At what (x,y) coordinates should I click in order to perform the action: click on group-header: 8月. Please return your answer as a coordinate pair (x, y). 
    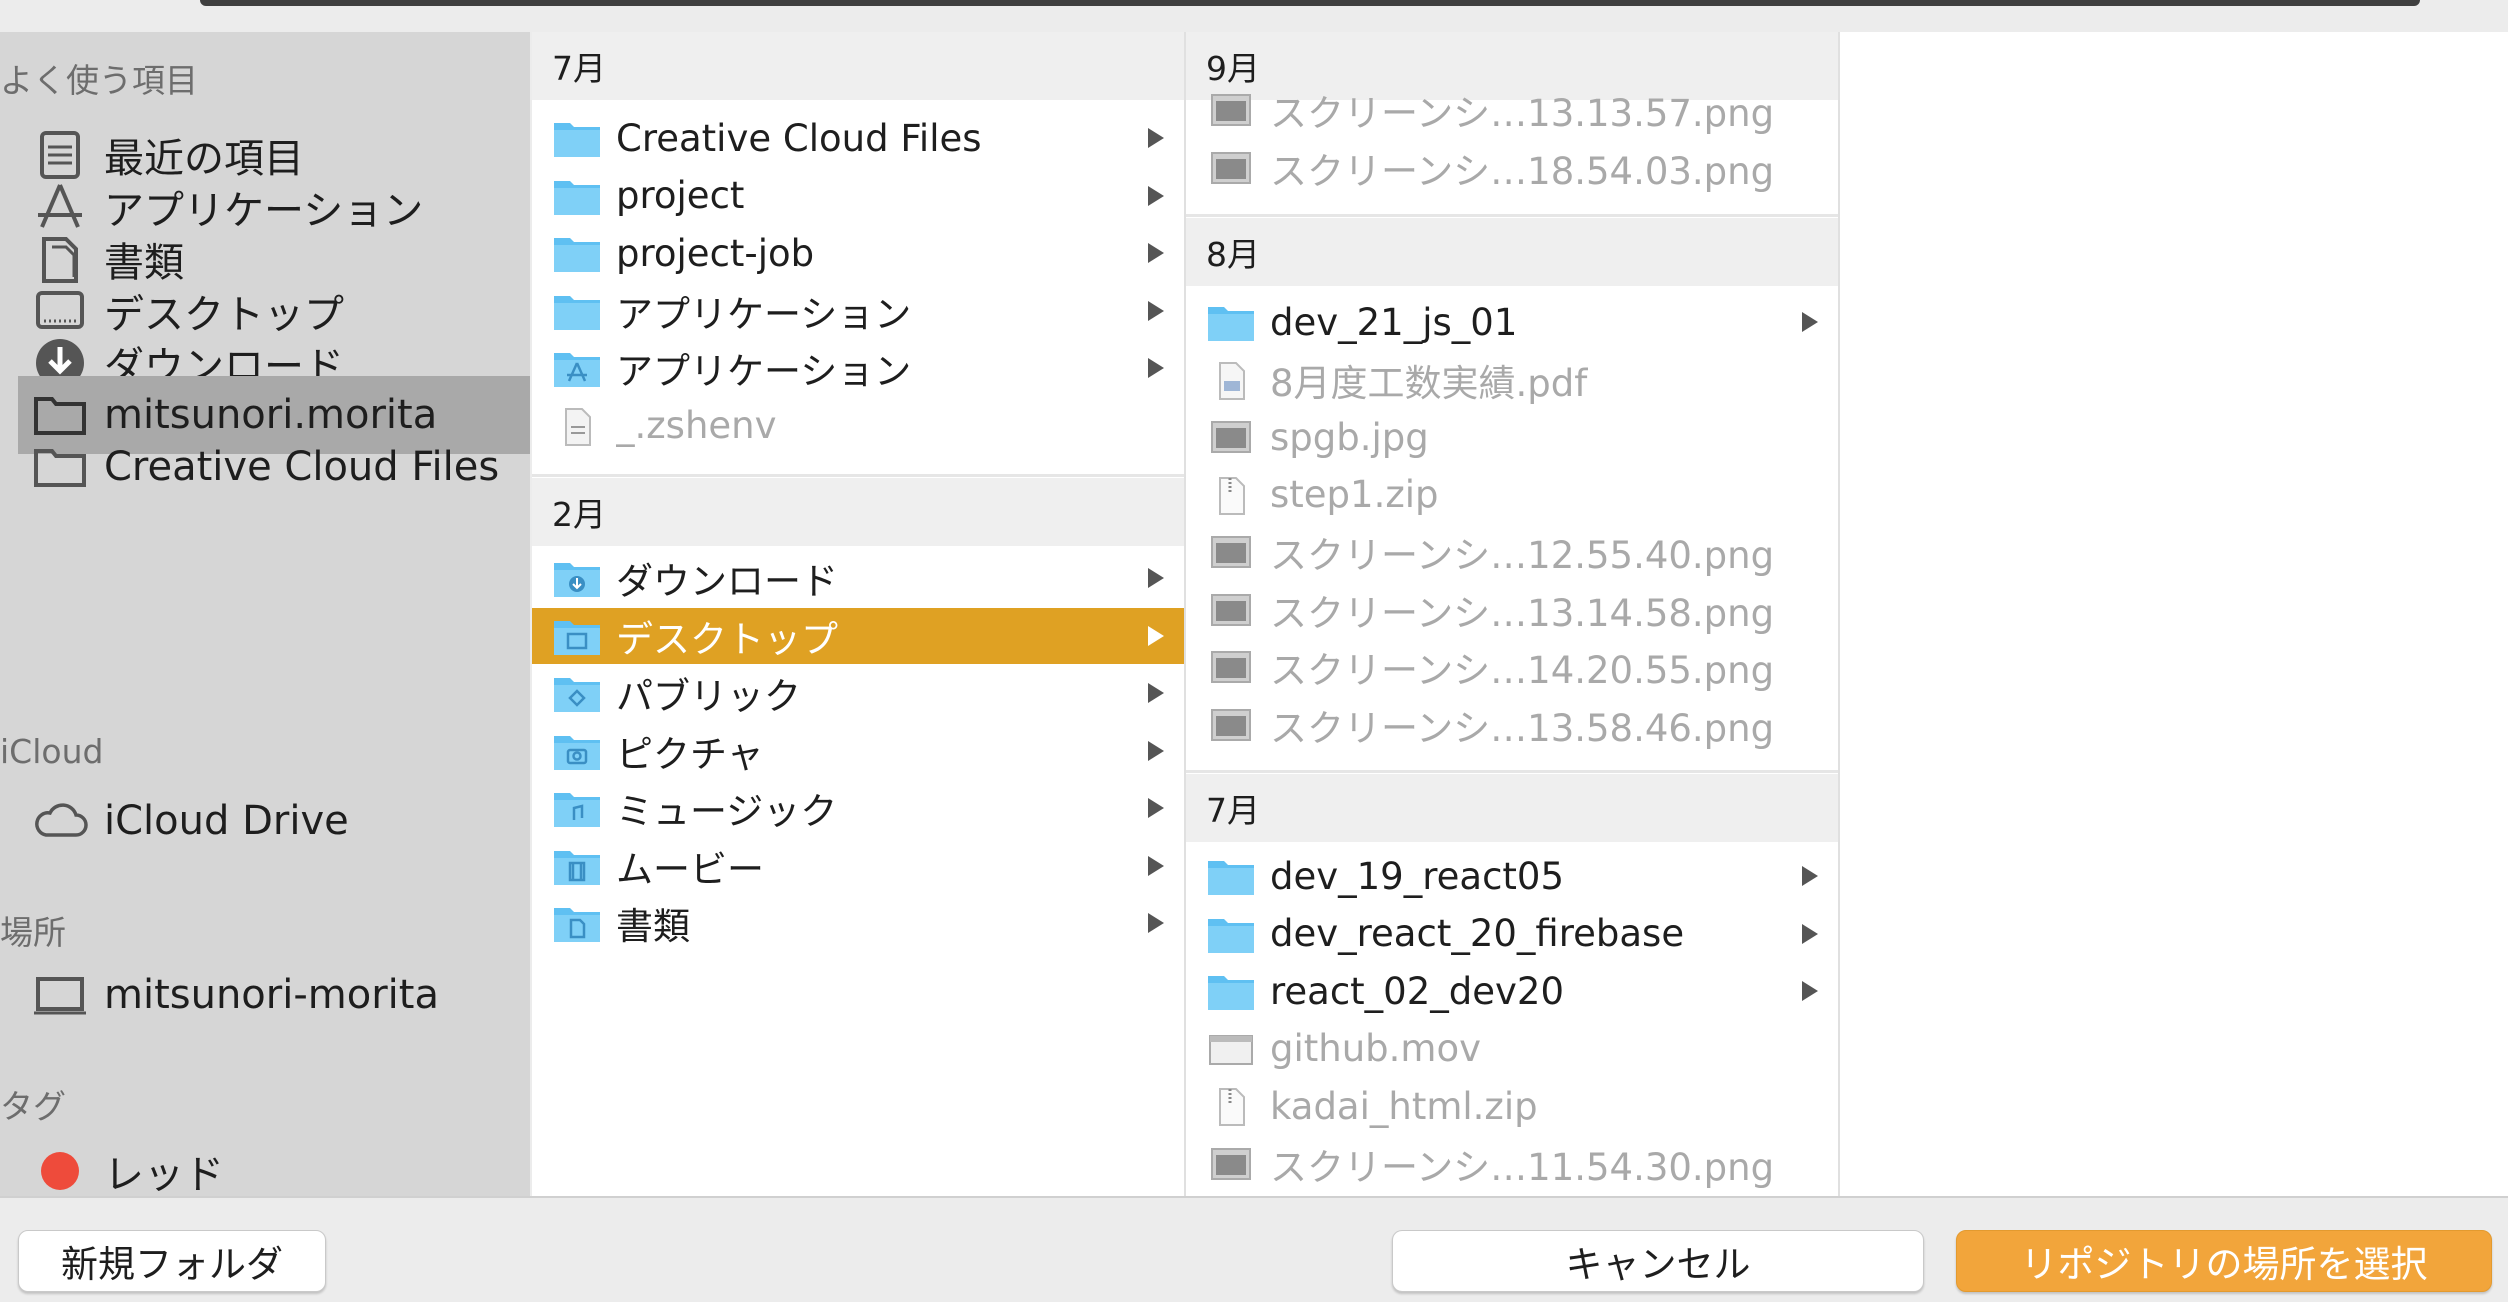
    Looking at the image, I should click on (1512, 252).